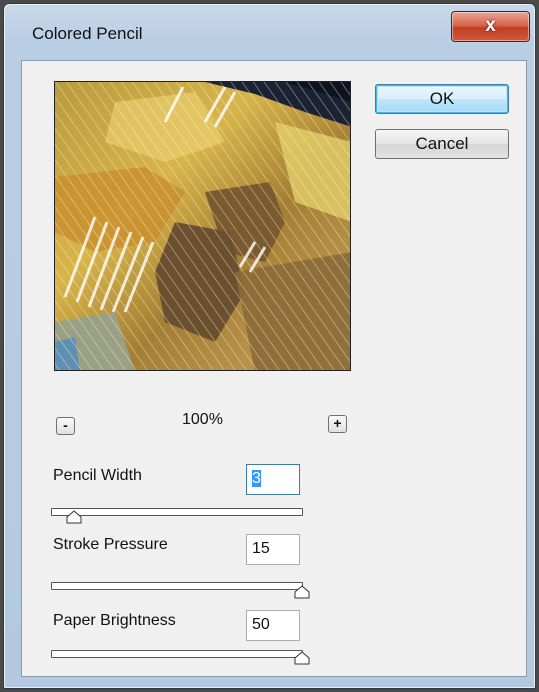 This screenshot has height=692, width=539. I want to click on ok-button: OK, so click(442, 99).